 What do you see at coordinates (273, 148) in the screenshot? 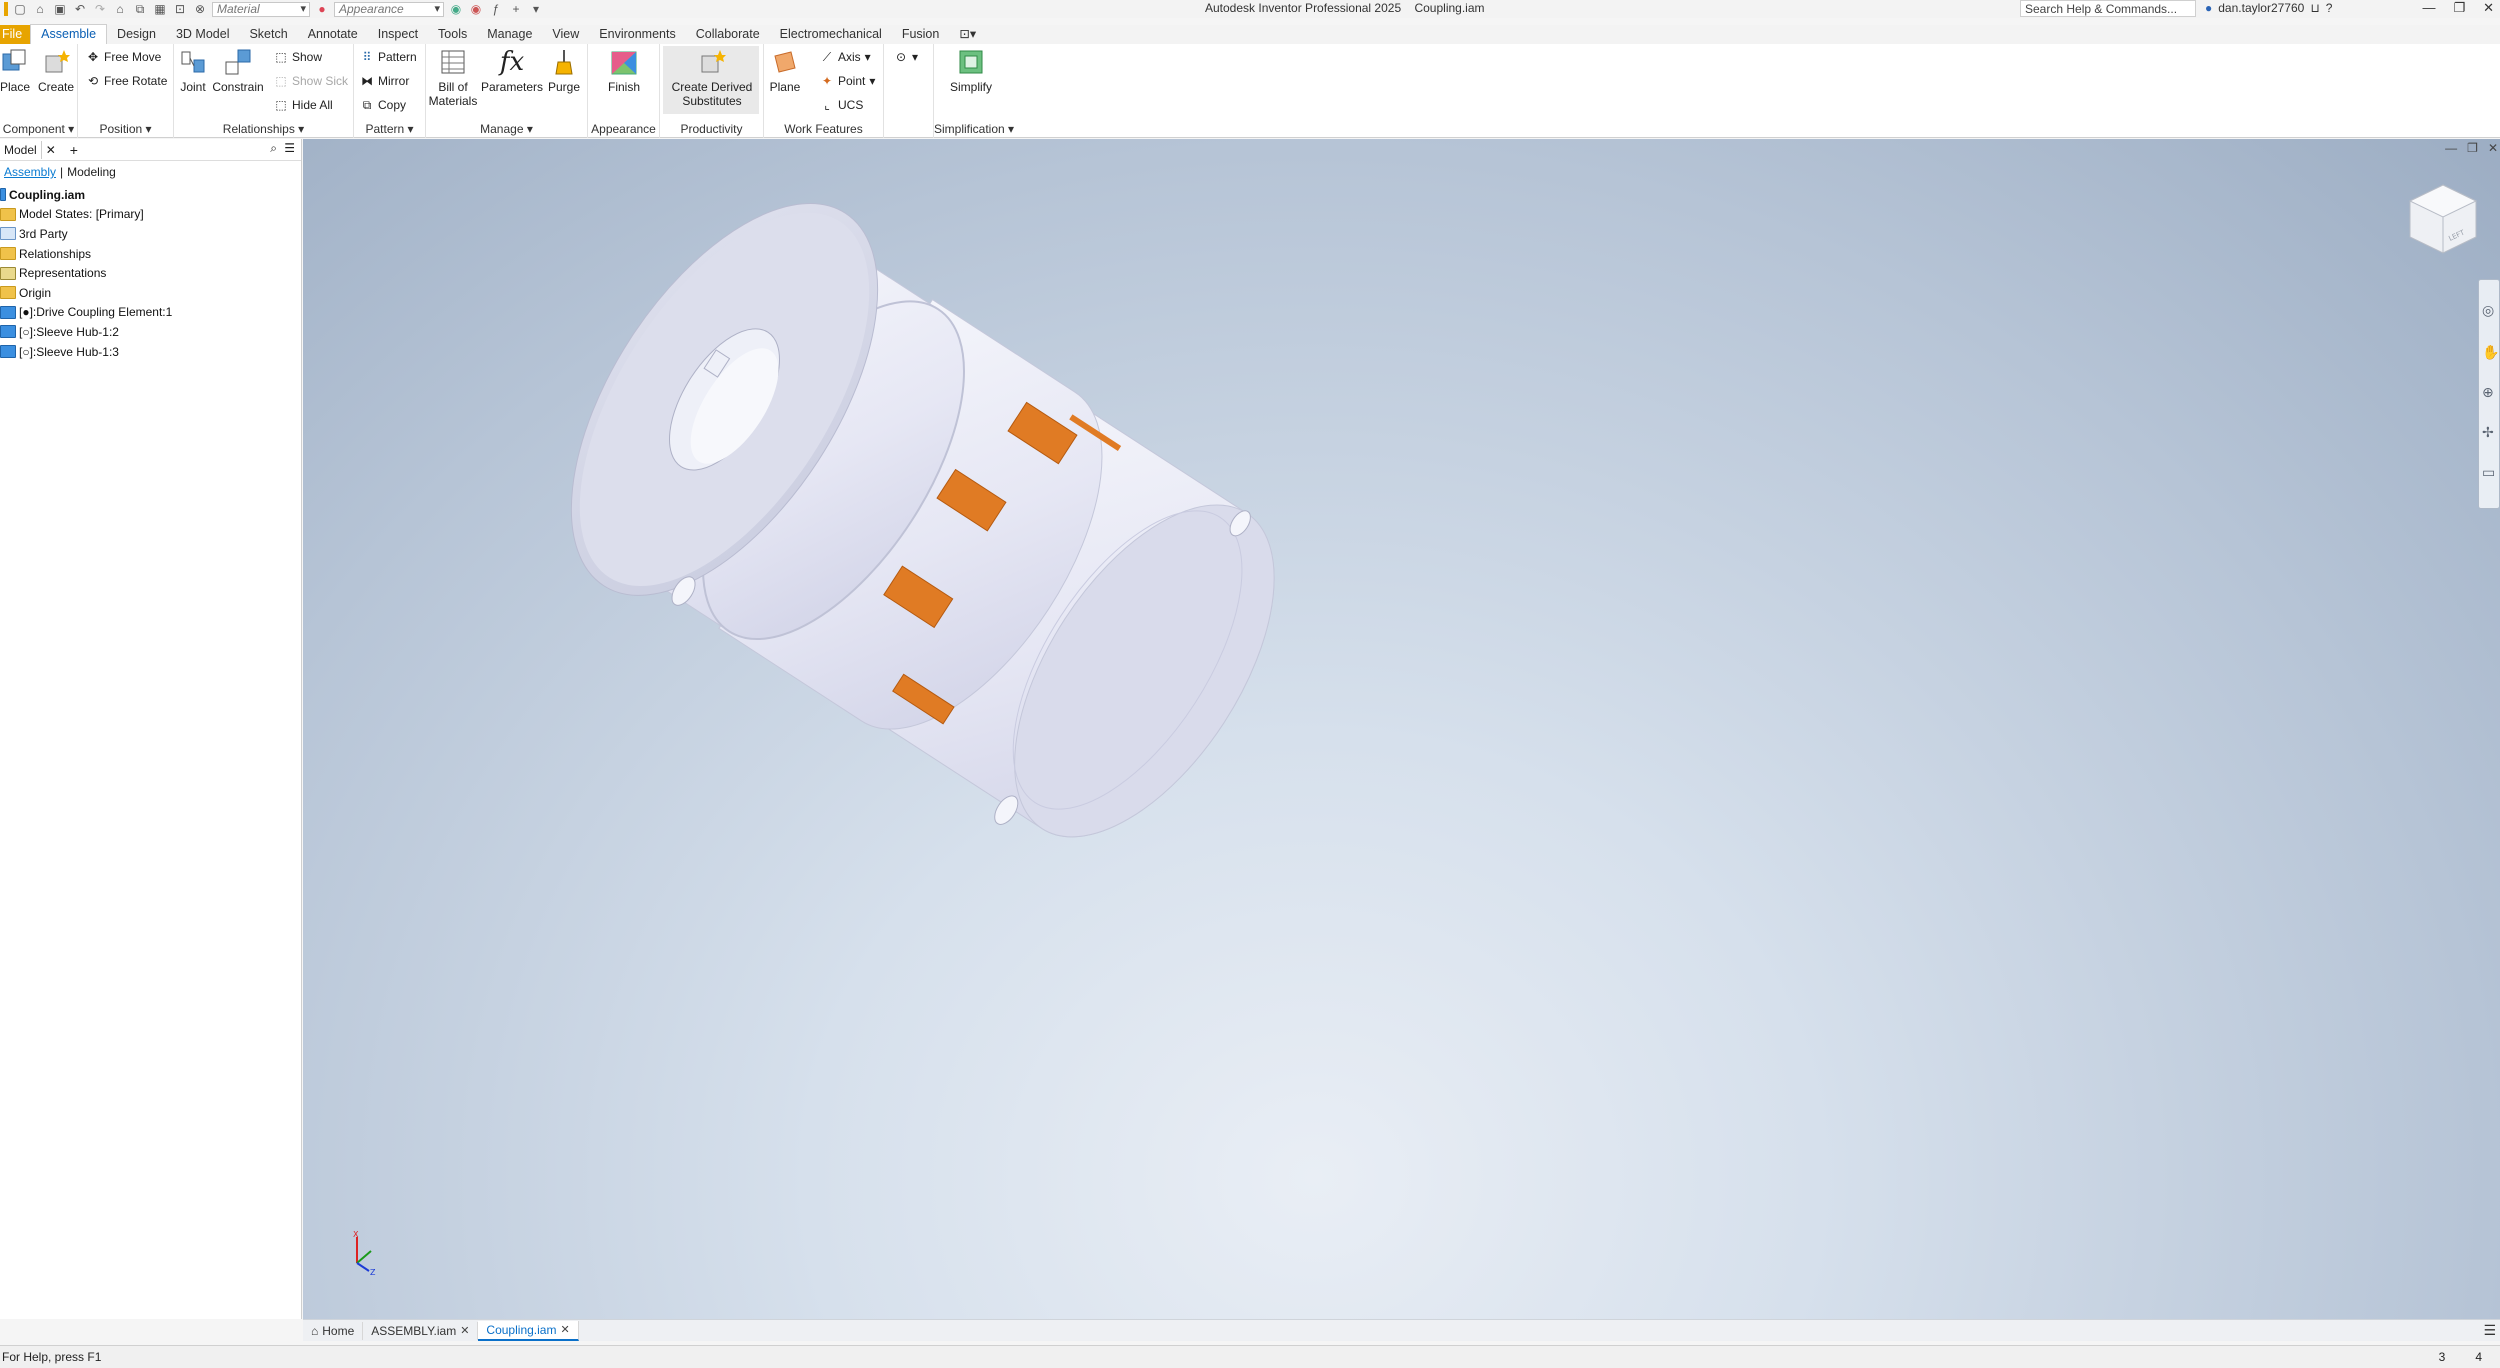
I see `browser-search-icon: ⌕` at bounding box center [273, 148].